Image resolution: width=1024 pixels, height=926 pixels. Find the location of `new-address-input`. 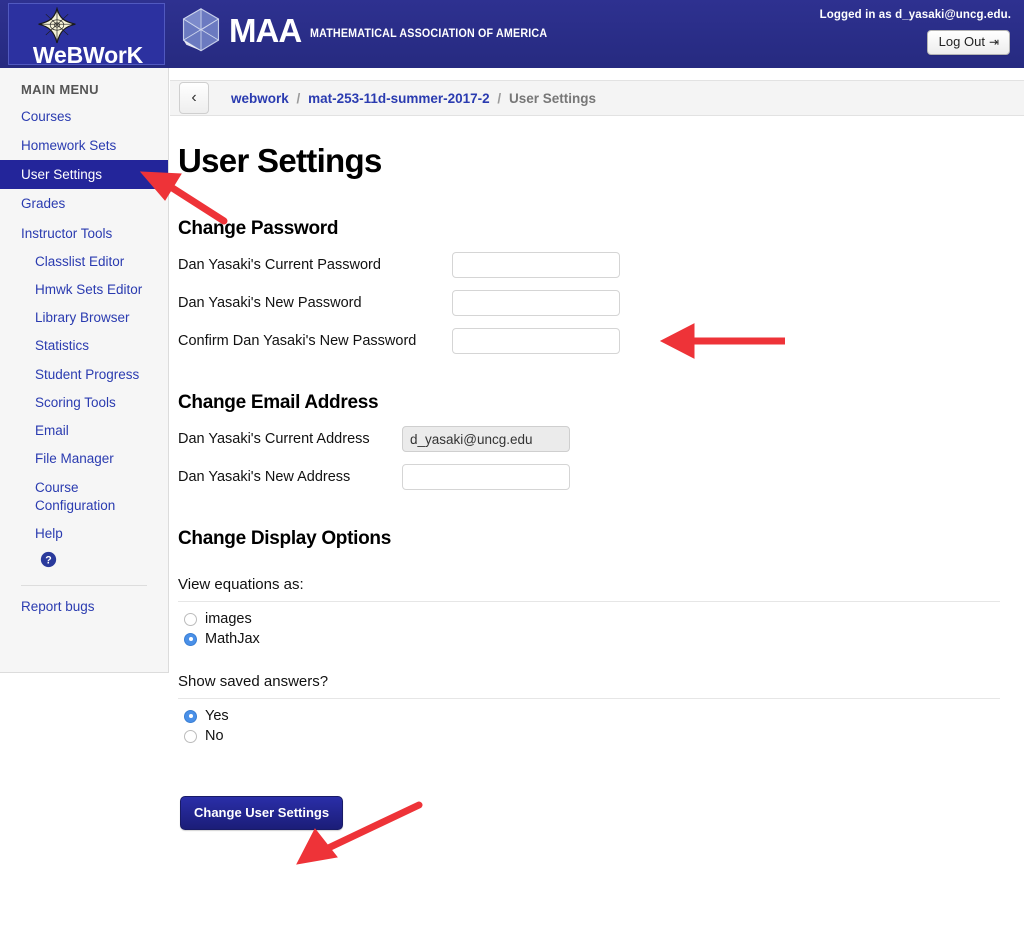

new-address-input is located at coordinates (486, 477).